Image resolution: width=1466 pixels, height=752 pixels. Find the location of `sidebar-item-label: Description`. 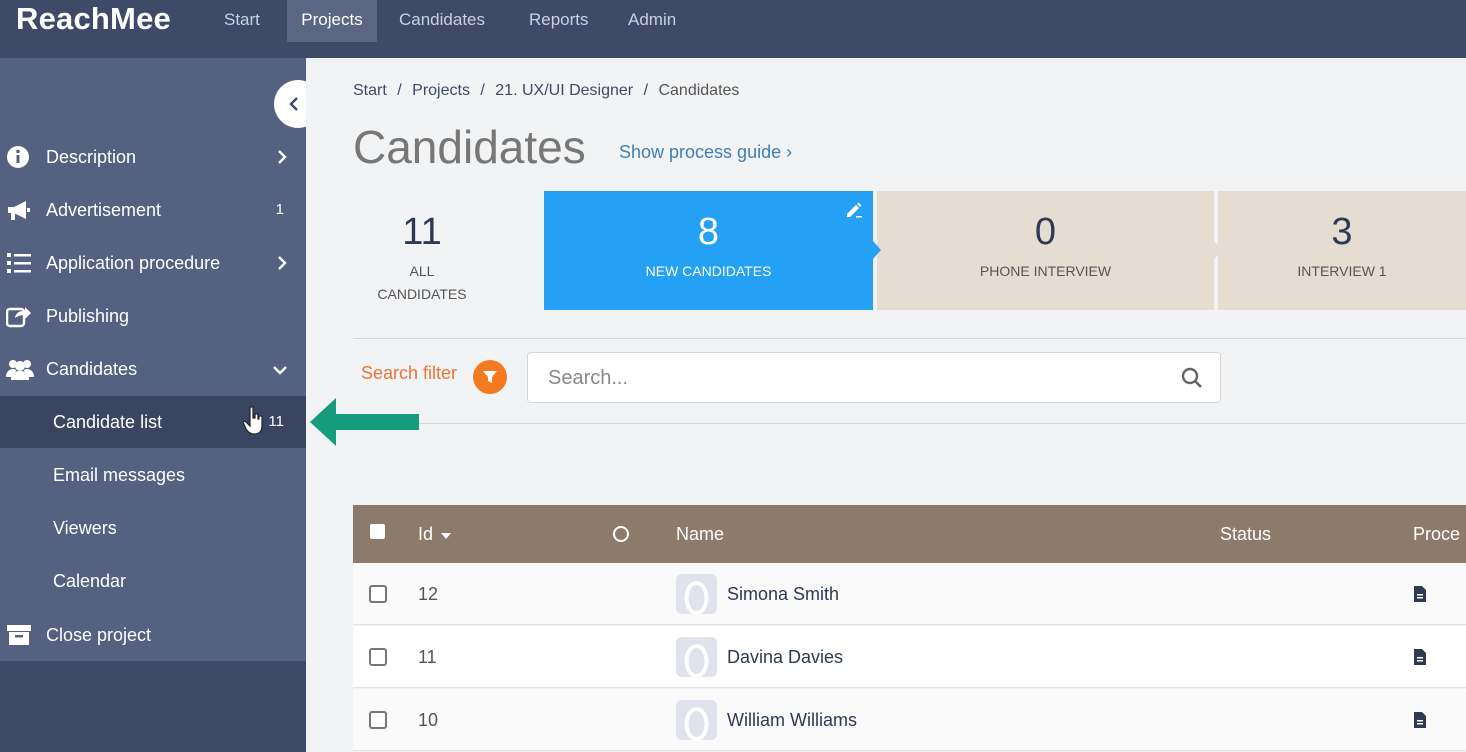

sidebar-item-label: Description is located at coordinates (91, 157).